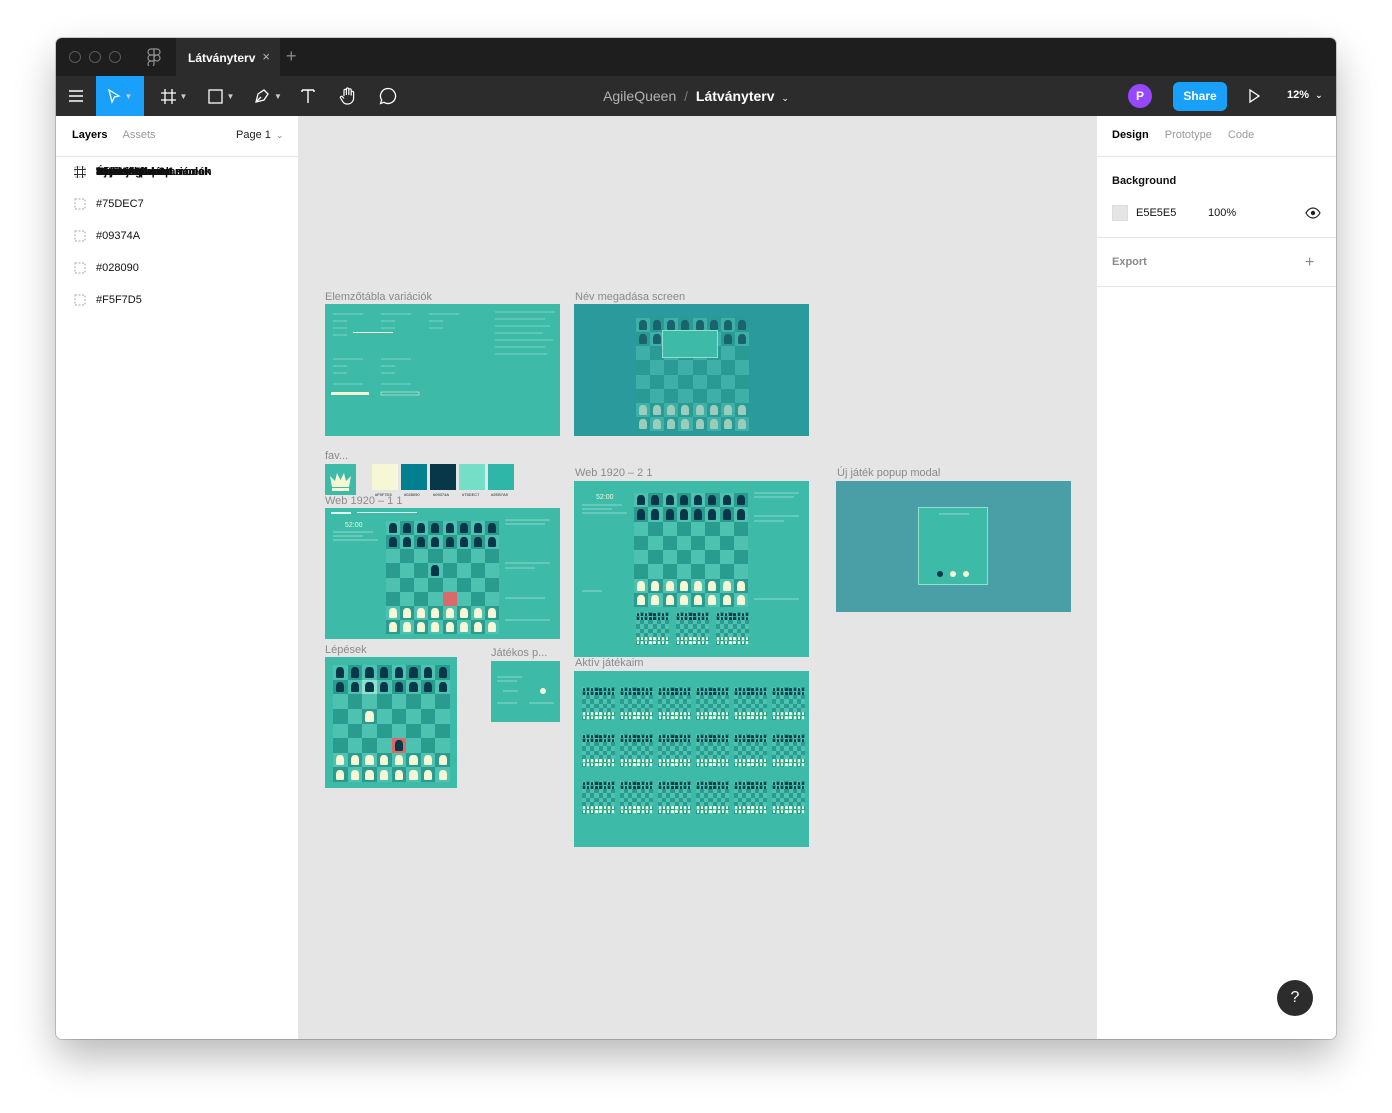 This screenshot has height=1113, width=1392. Describe the element at coordinates (1188, 135) in the screenshot. I see `tab-prototype: Prototype` at that location.